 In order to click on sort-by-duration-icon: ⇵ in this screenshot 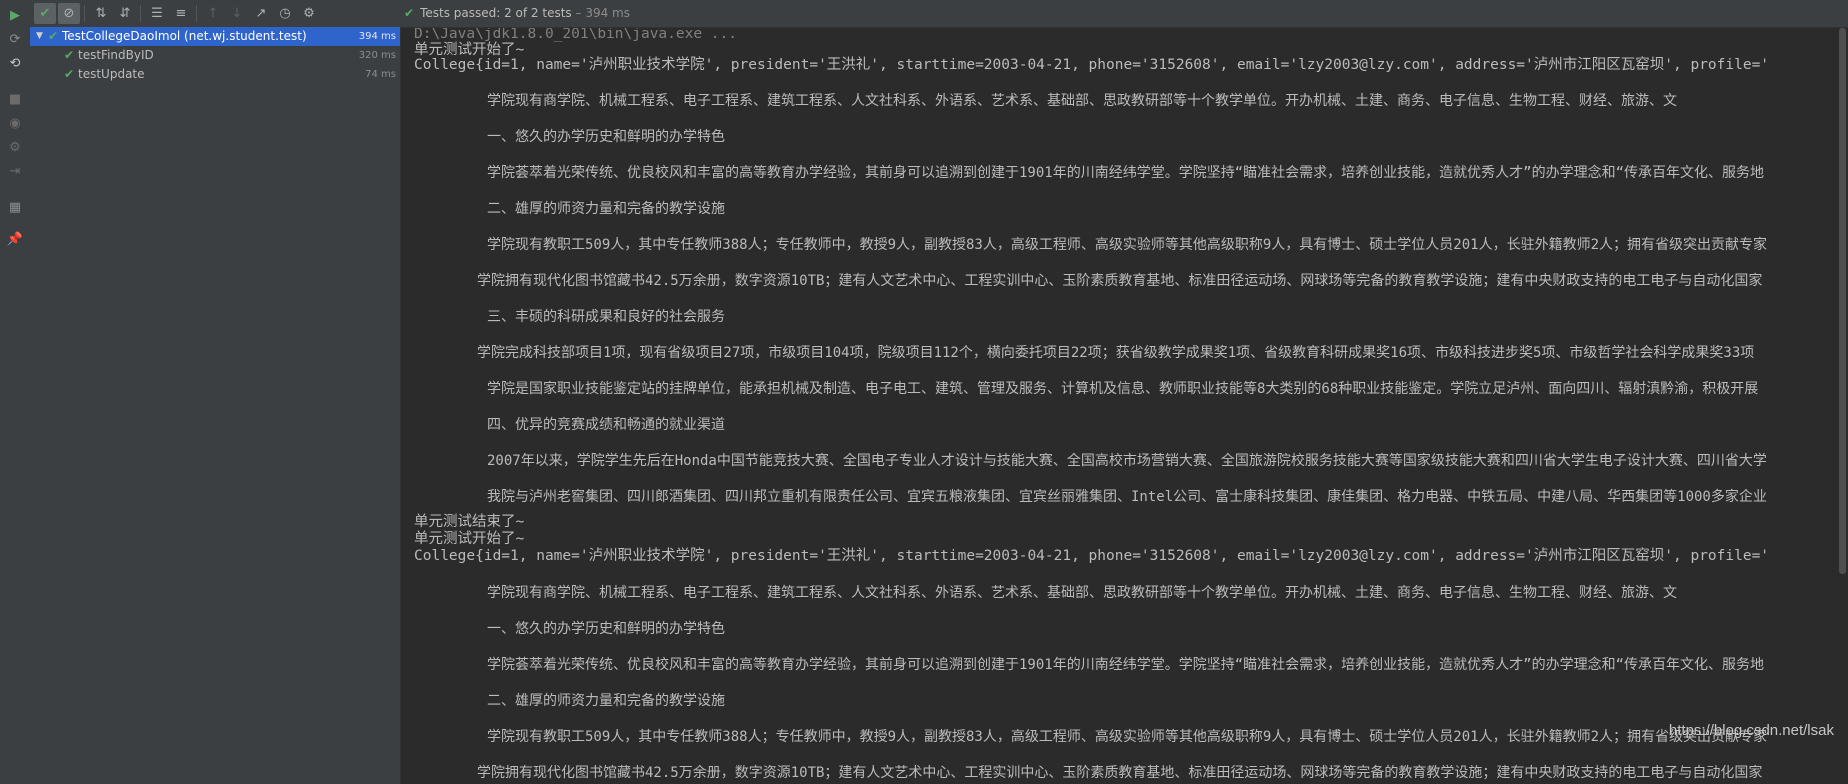, I will do `click(125, 13)`.